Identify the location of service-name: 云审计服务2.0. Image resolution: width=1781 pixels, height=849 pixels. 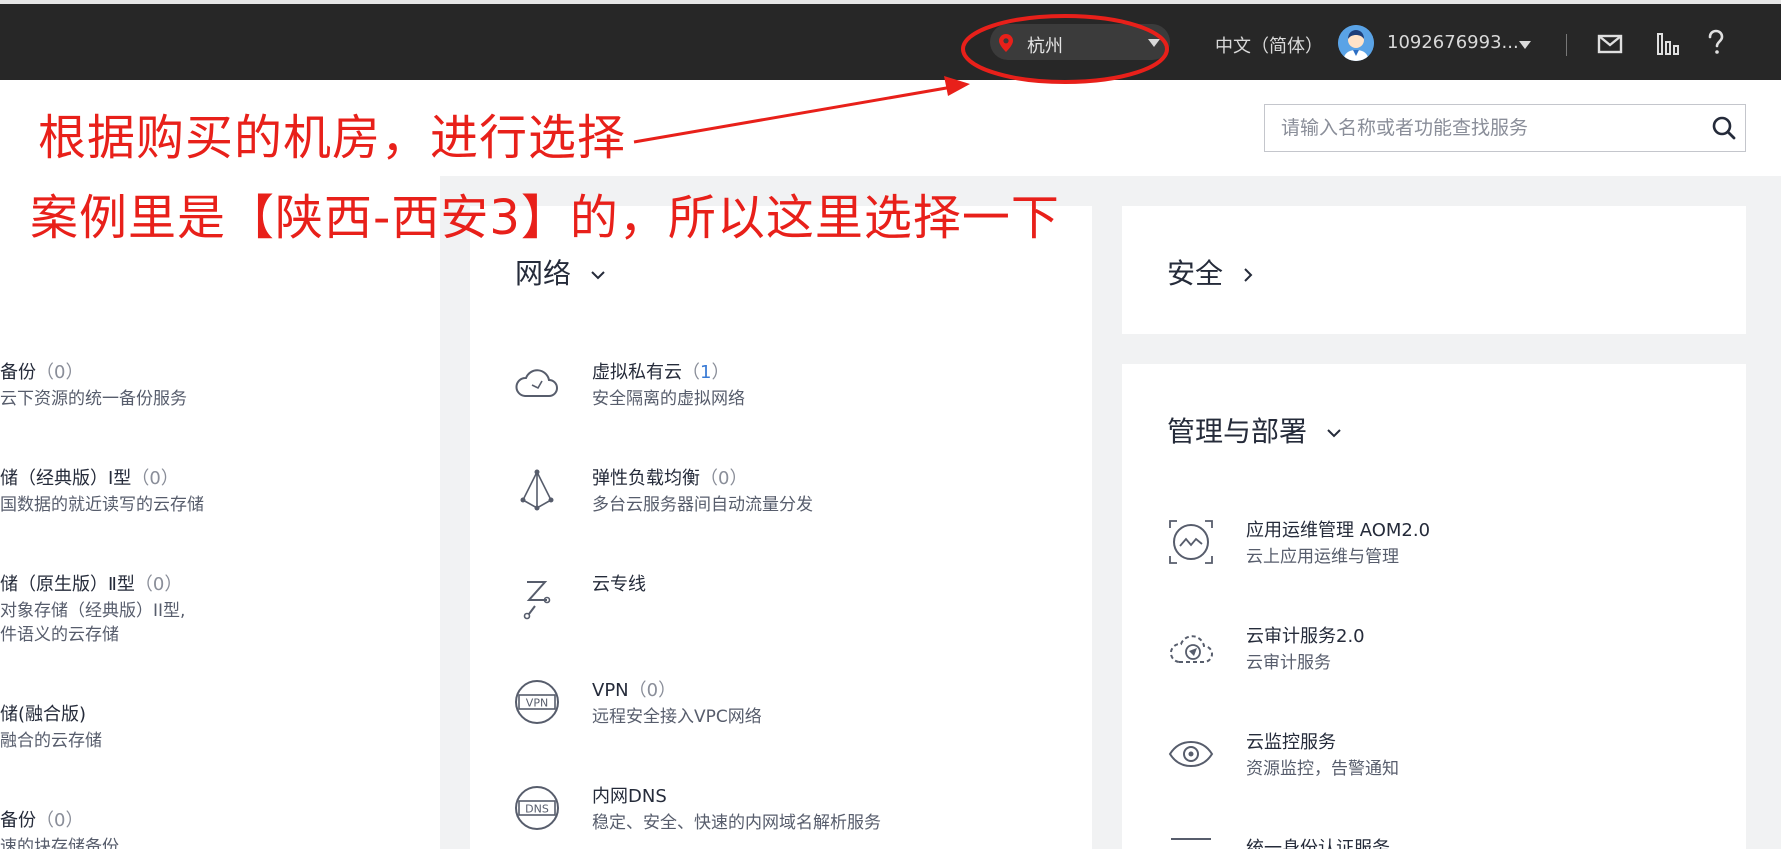
(1305, 636).